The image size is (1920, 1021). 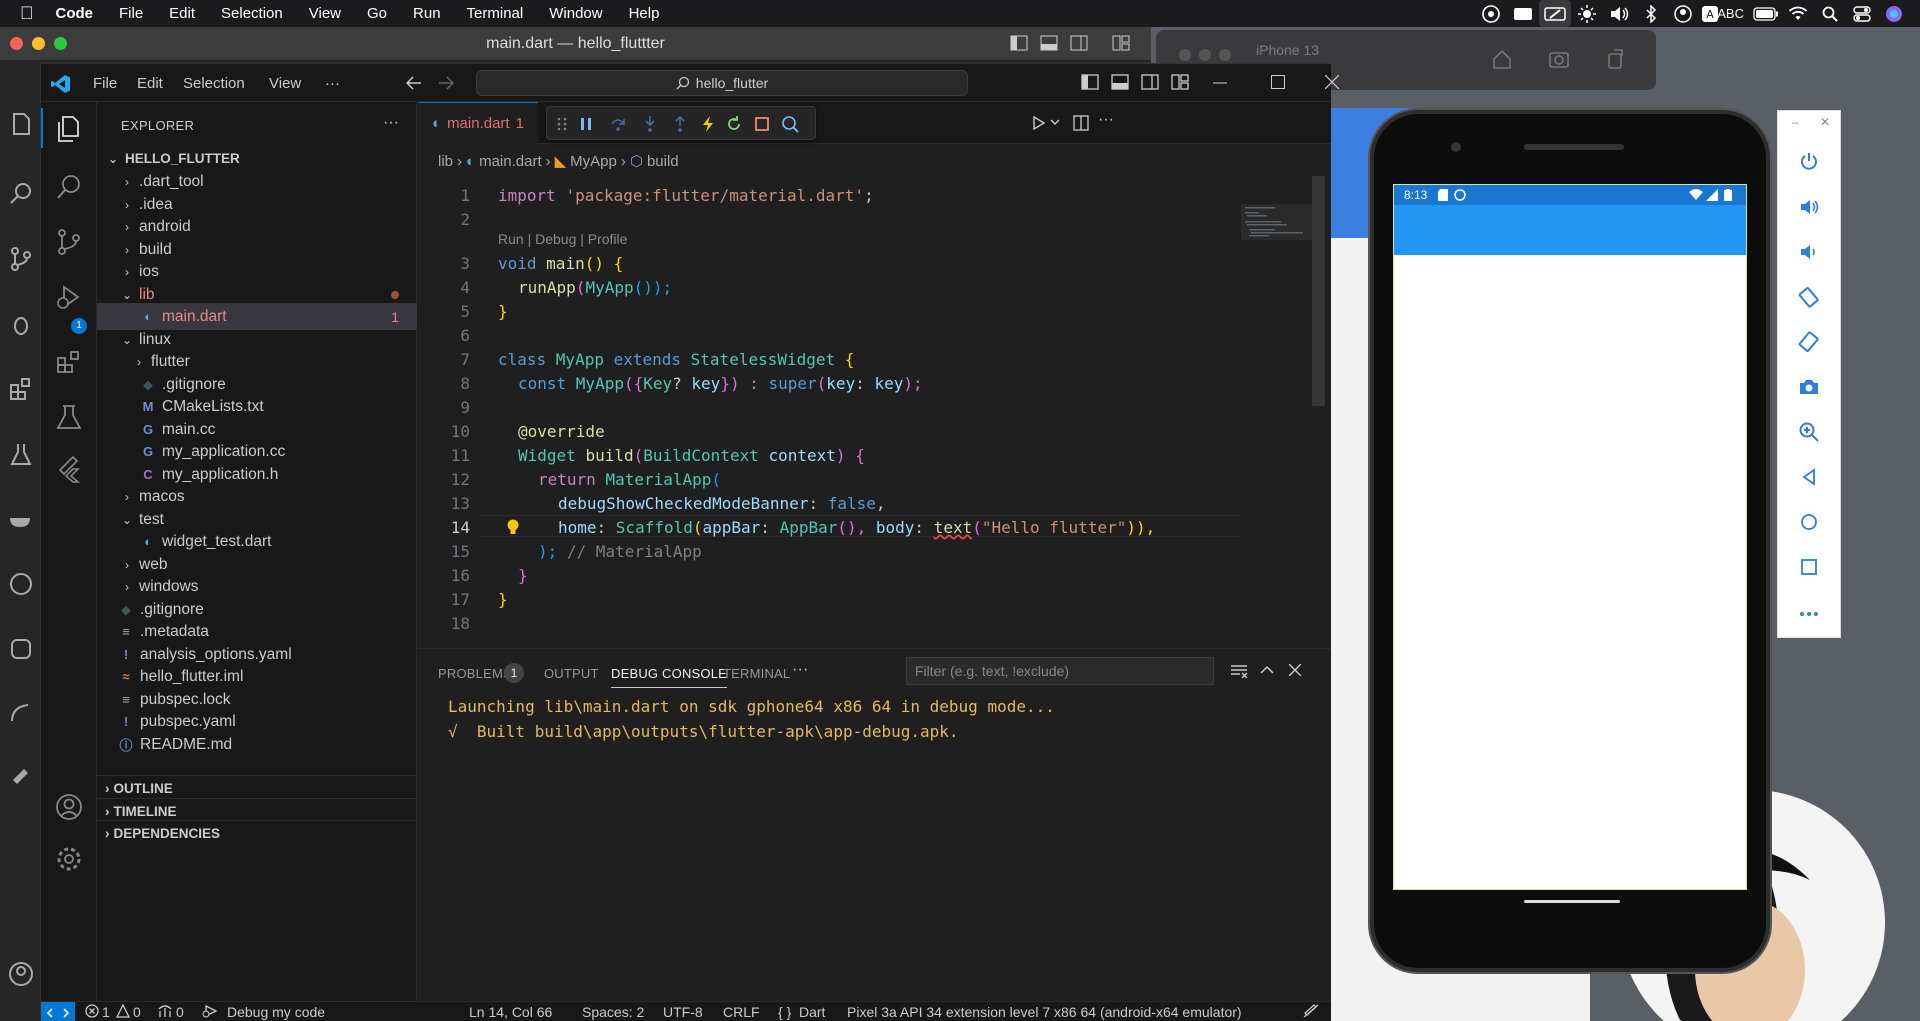 What do you see at coordinates (1809, 522) in the screenshot?
I see `home-icon` at bounding box center [1809, 522].